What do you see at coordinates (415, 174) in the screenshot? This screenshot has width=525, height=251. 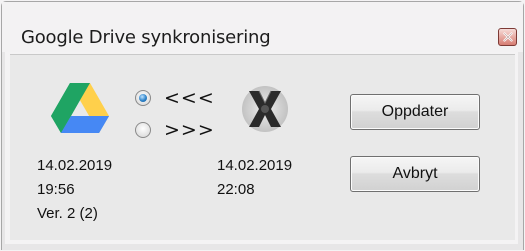 I see `cancel-button: Avbryt` at bounding box center [415, 174].